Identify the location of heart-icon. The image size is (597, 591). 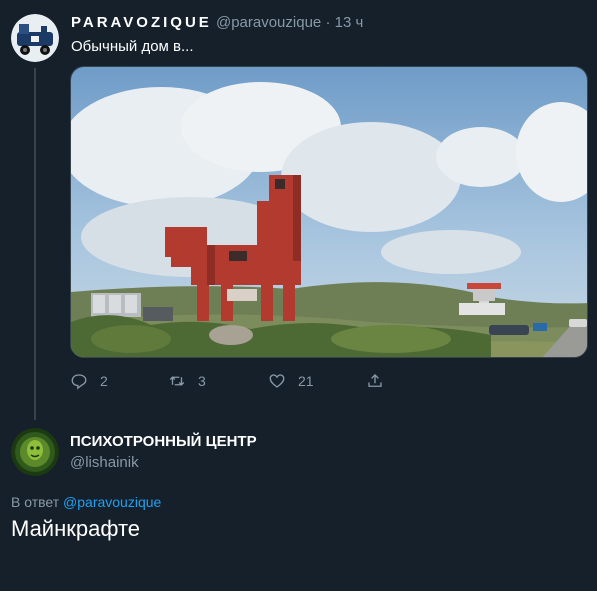
(277, 381).